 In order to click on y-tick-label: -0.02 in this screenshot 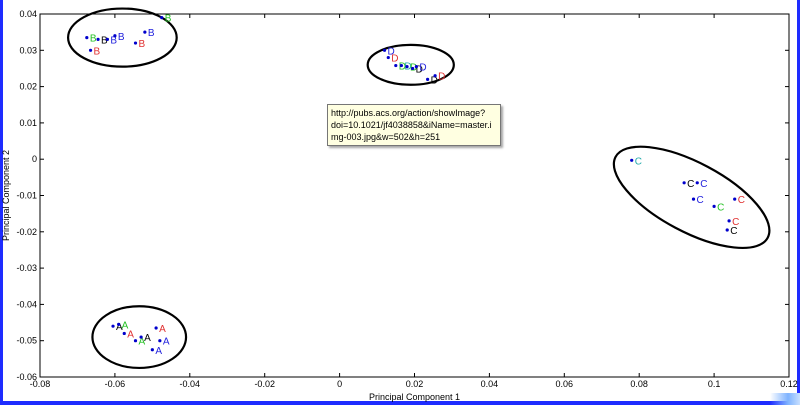, I will do `click(26, 232)`.